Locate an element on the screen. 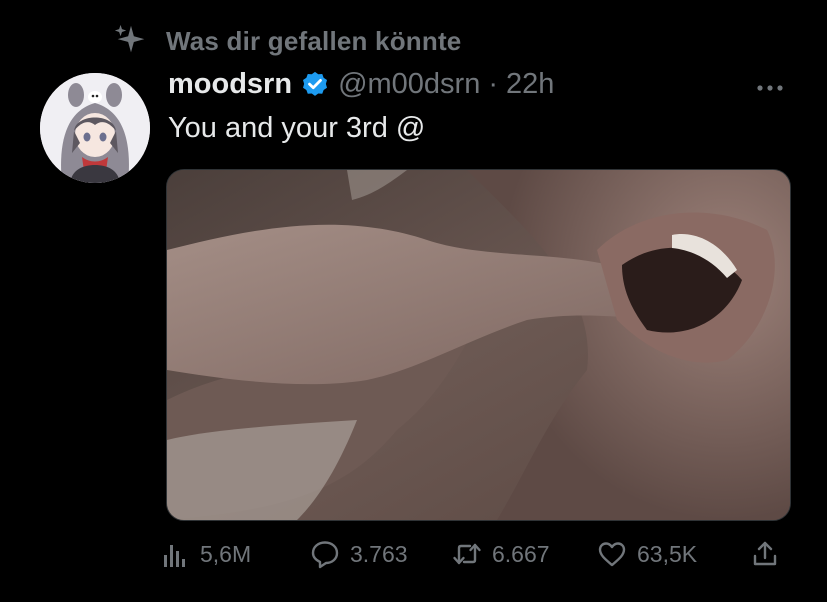 The height and width of the screenshot is (602, 827). context-label: Was dir gefallen könnte is located at coordinates (314, 40).